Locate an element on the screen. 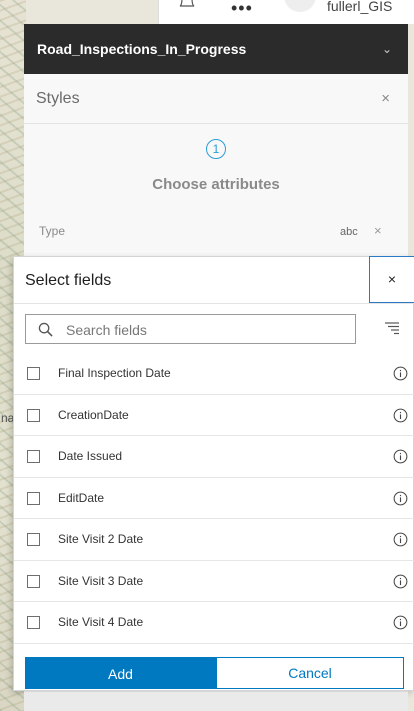 This screenshot has width=414, height=711. field-row: CreationDate is located at coordinates (214, 415).